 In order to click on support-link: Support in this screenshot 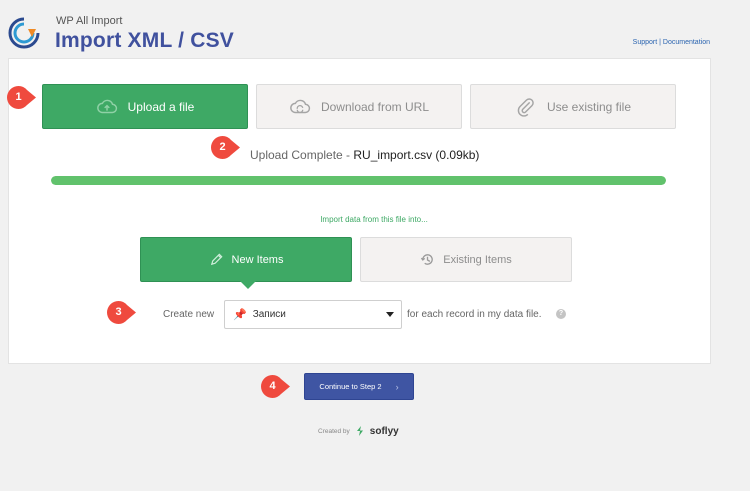, I will do `click(645, 42)`.